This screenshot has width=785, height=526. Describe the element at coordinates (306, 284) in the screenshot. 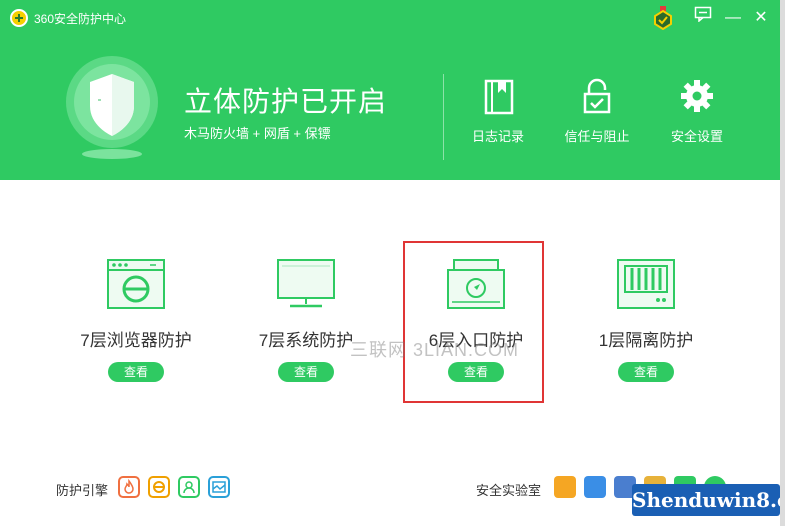

I see `monitor-icon` at that location.